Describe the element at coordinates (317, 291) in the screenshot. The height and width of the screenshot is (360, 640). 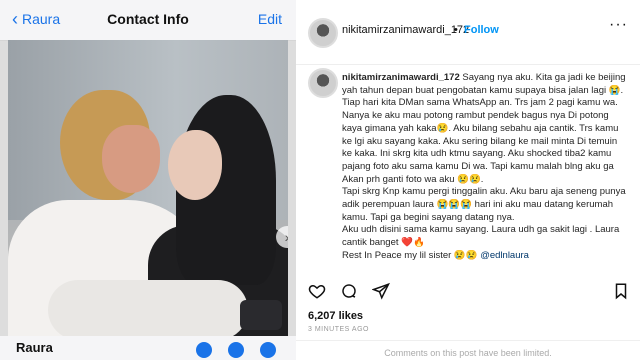
I see `heart-icon` at that location.